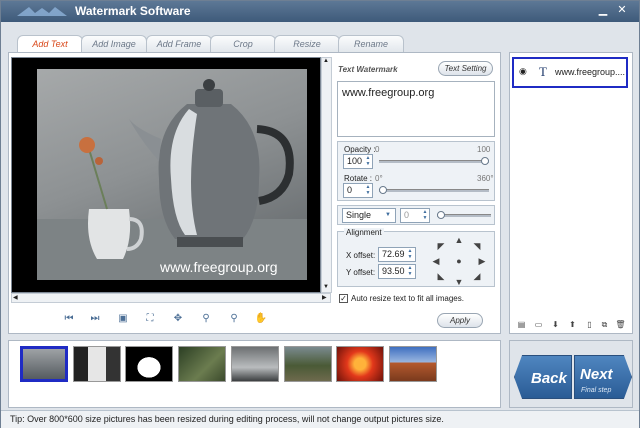  What do you see at coordinates (620, 324) in the screenshot?
I see `delete-layer-icon: 🗑` at bounding box center [620, 324].